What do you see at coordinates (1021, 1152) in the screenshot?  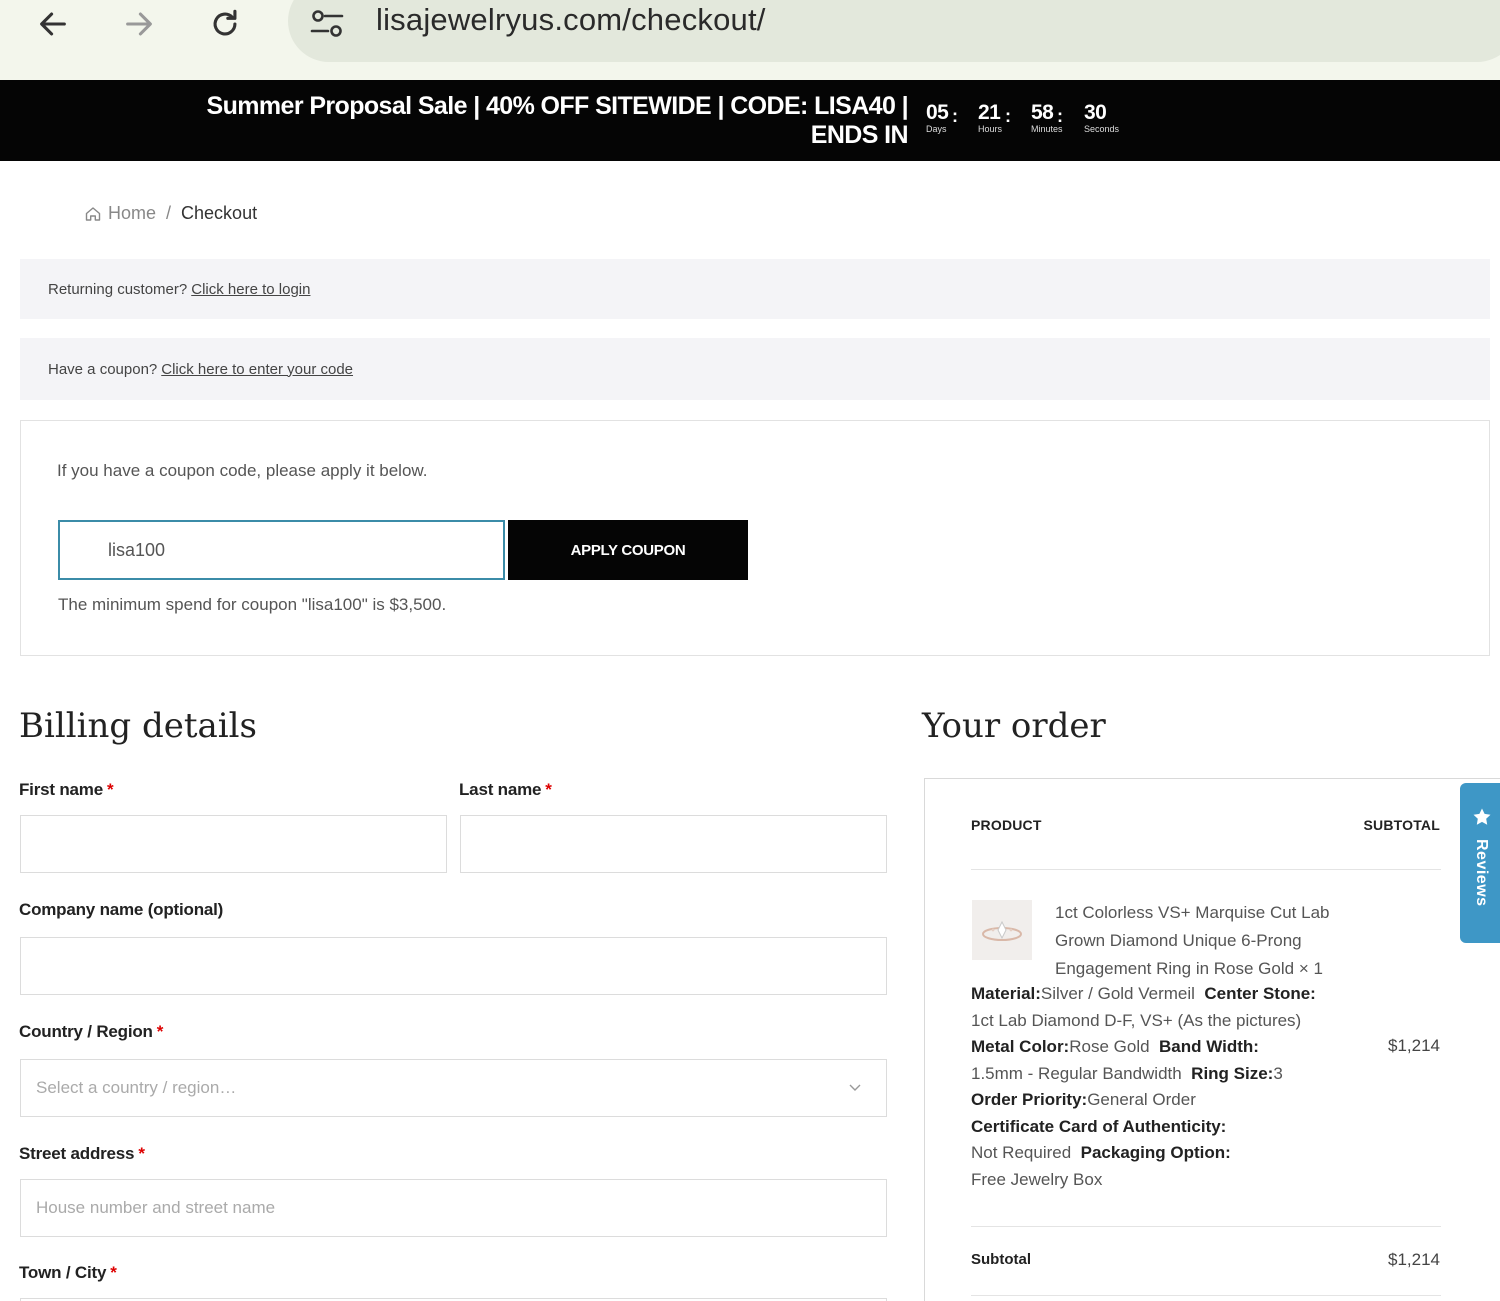 I see `attr-value: Not Required` at bounding box center [1021, 1152].